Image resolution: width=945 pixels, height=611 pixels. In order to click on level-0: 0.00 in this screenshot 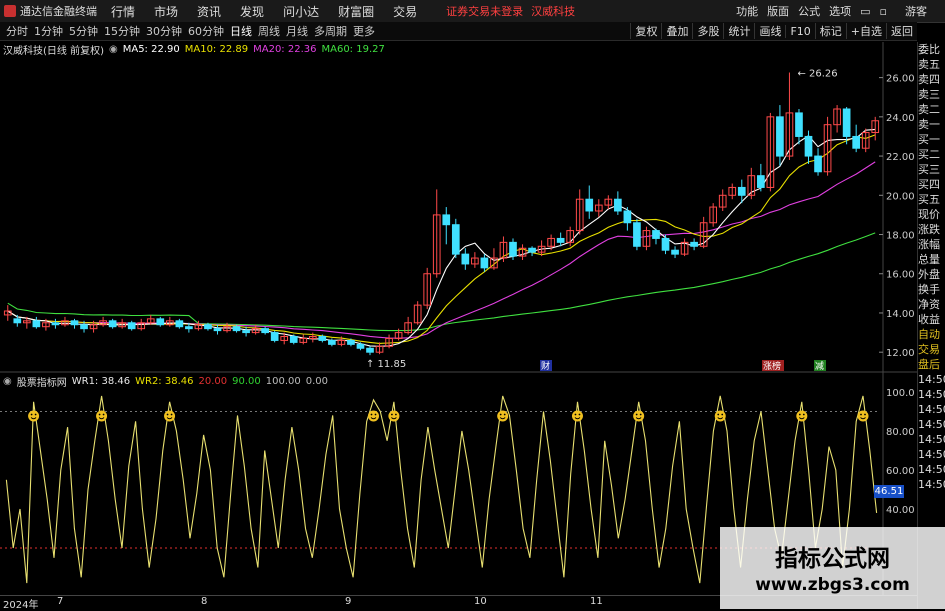, I will do `click(317, 381)`.